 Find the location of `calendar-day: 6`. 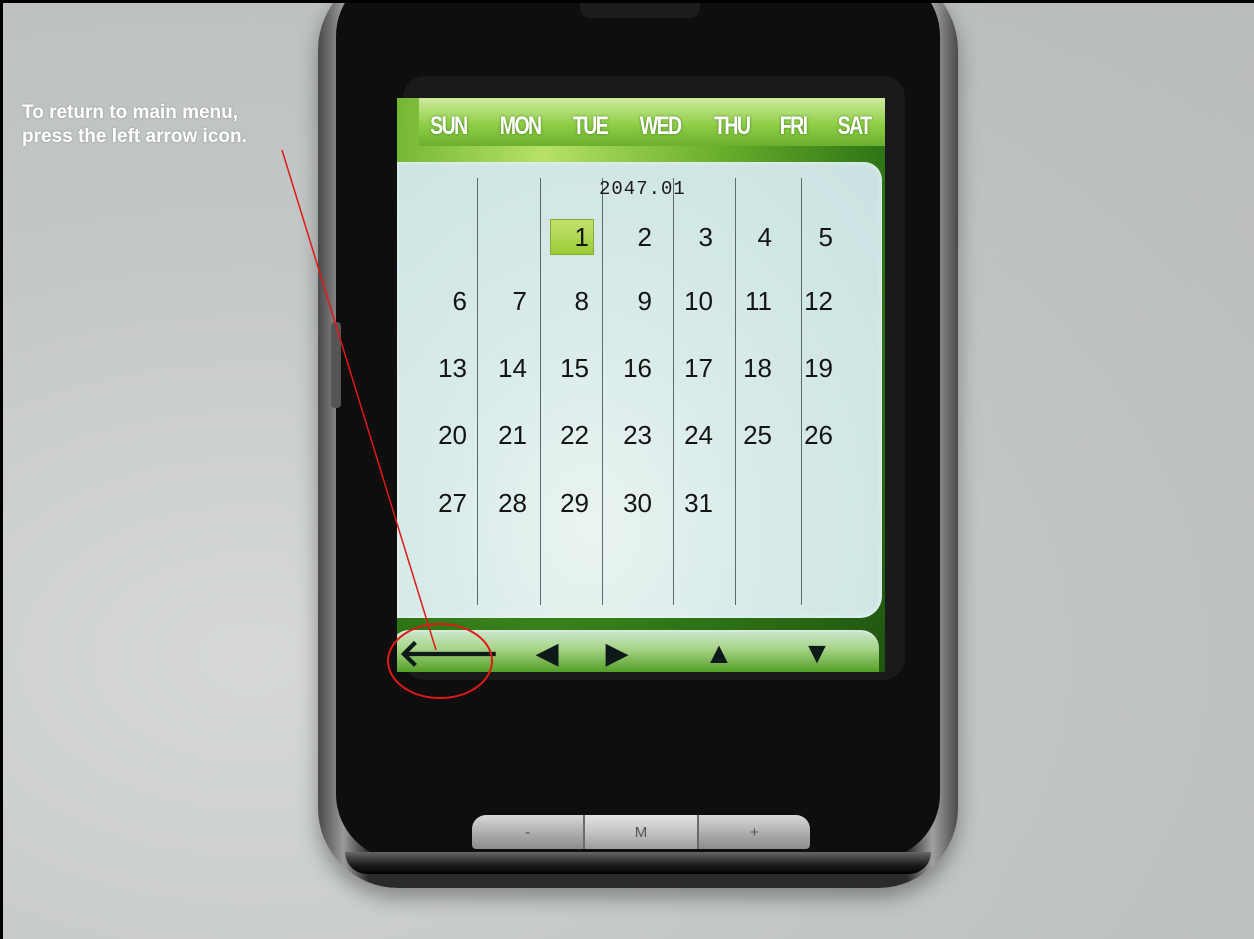

calendar-day: 6 is located at coordinates (437, 301).